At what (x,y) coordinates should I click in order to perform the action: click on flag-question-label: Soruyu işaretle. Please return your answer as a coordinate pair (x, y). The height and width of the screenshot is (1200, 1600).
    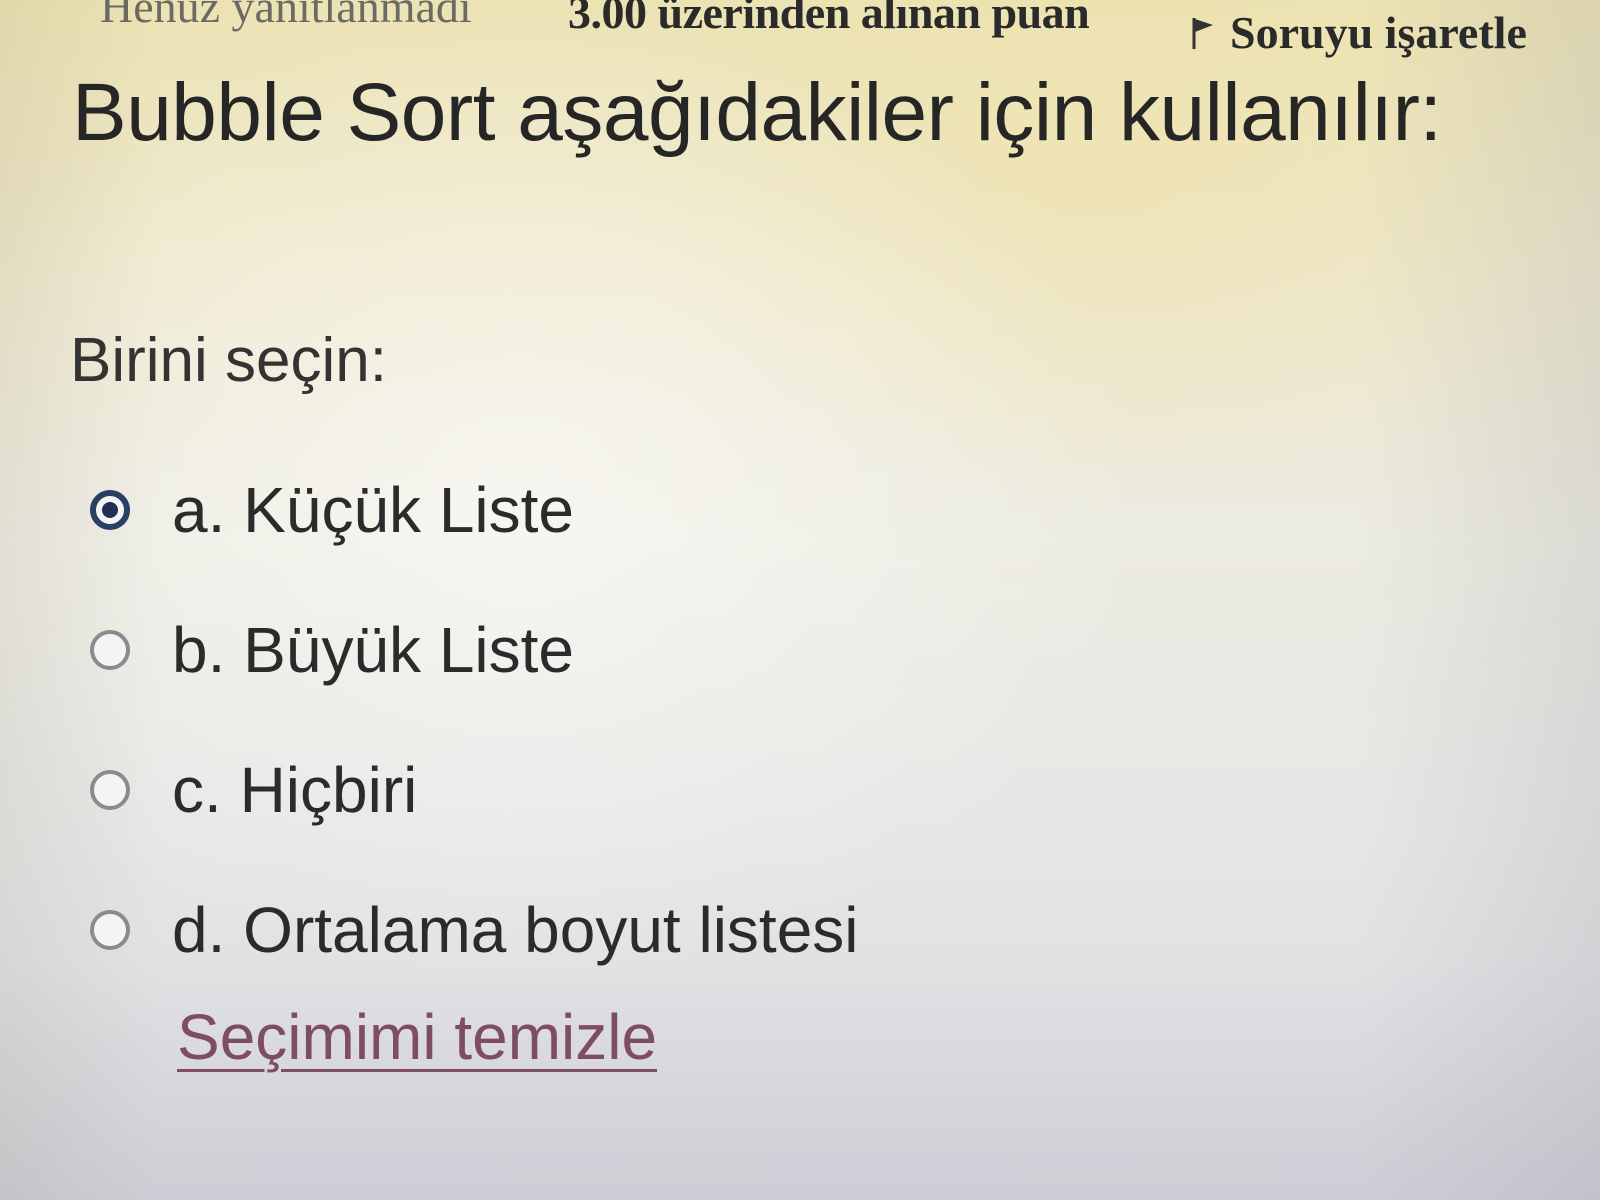
    Looking at the image, I should click on (1378, 32).